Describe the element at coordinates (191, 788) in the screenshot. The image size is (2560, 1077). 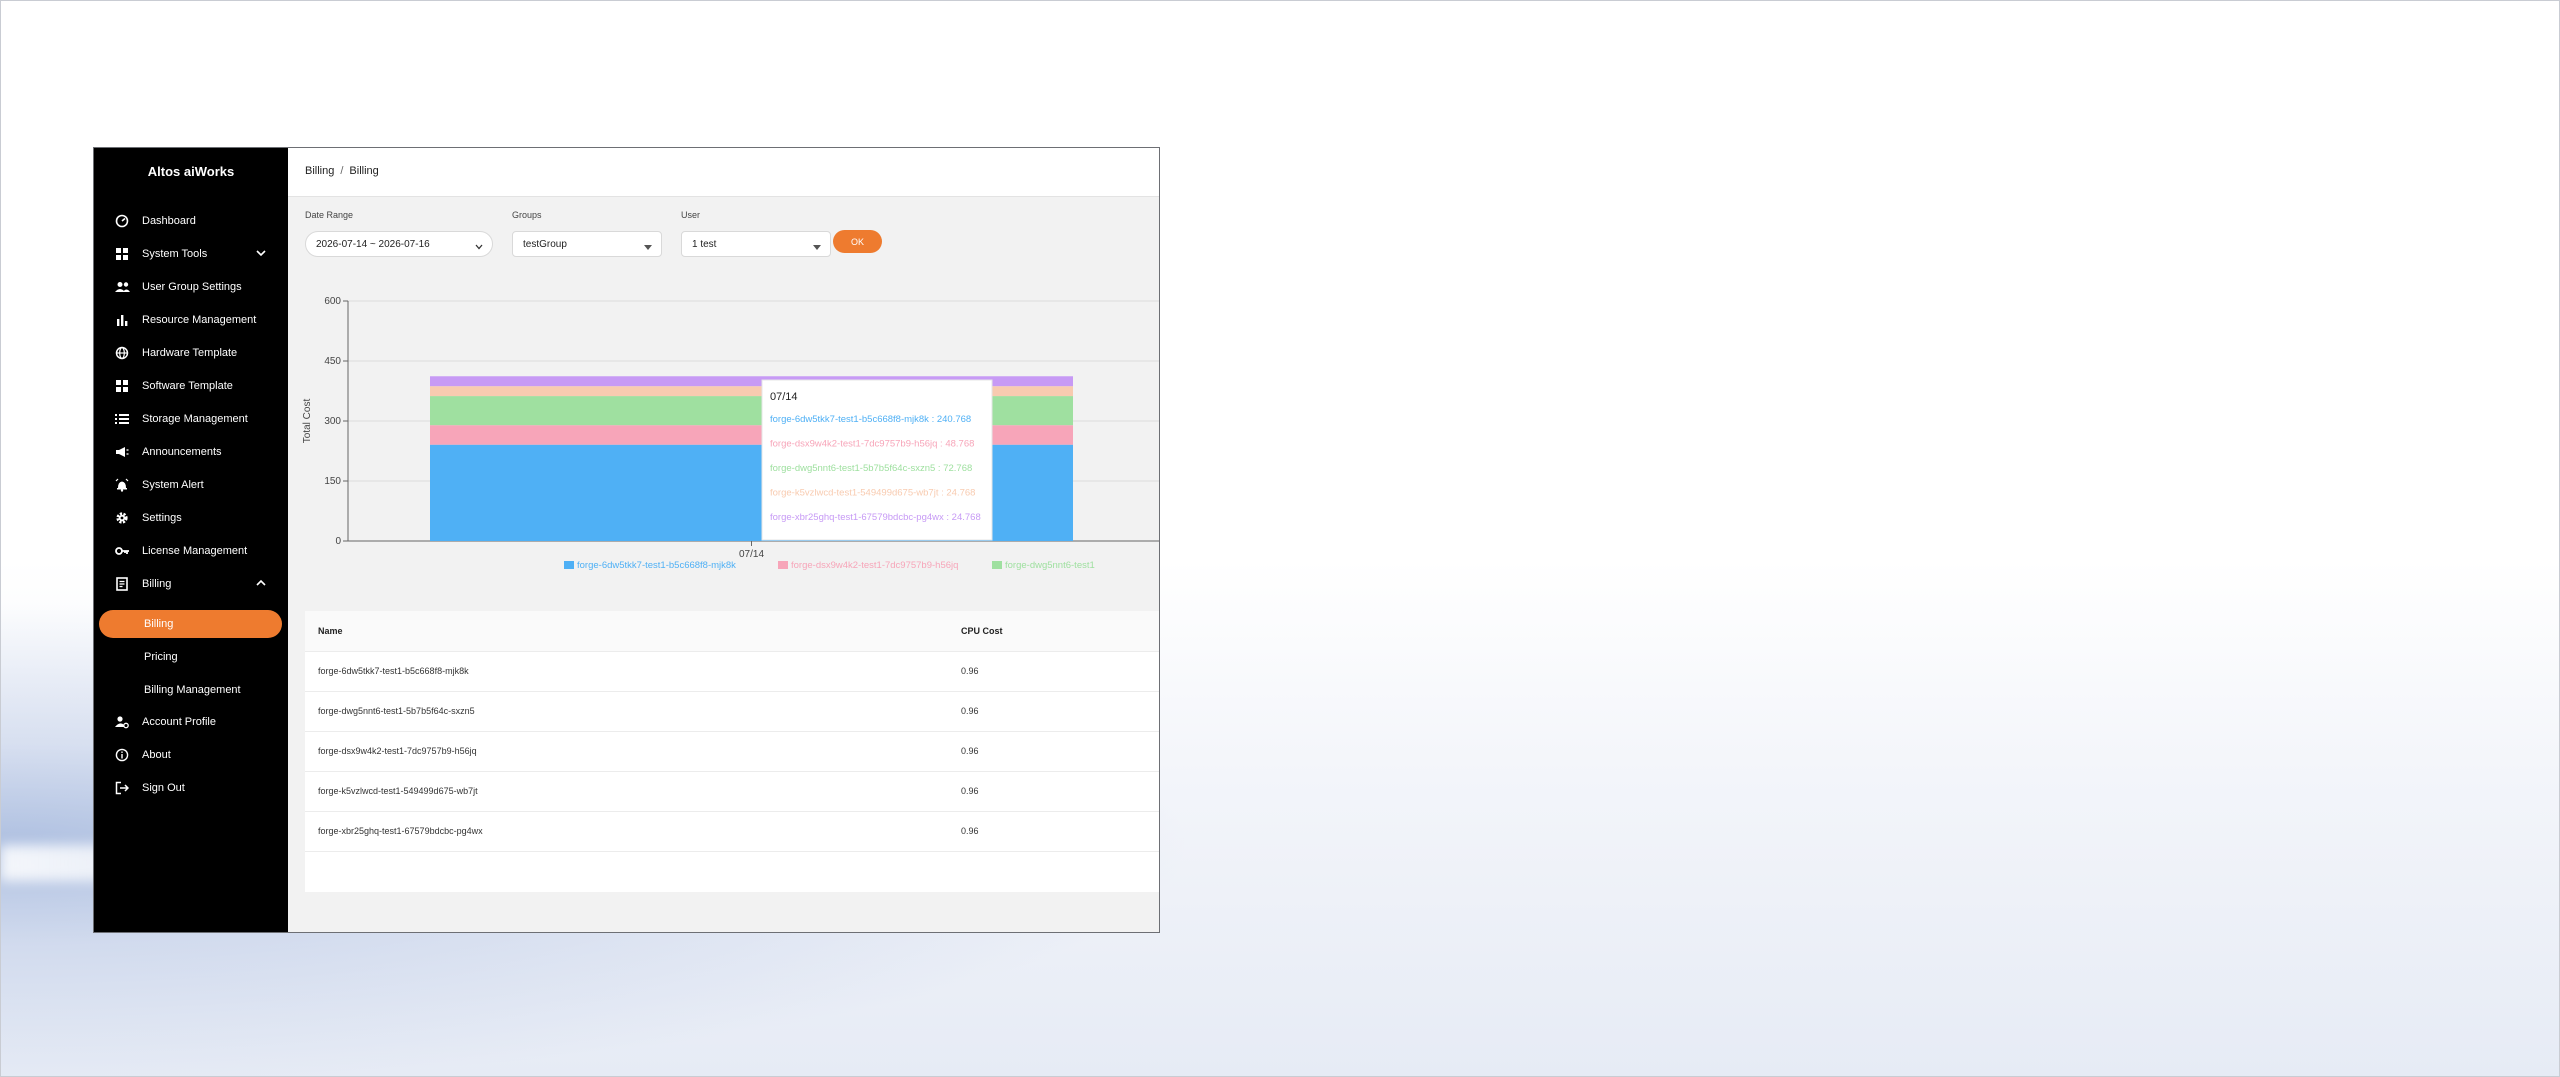
I see `sidebar-item-sign-out: Sign Out` at that location.